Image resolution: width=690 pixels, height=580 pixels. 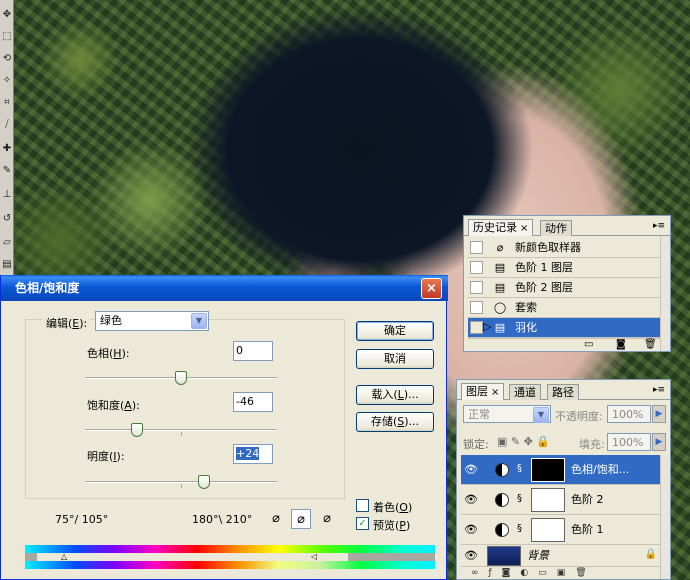 What do you see at coordinates (395, 359) in the screenshot?
I see `cancel-button: 取消` at bounding box center [395, 359].